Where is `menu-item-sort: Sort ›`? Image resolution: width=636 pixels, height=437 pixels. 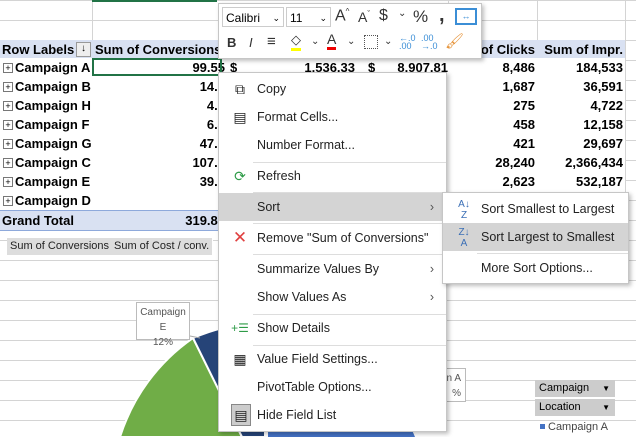
menu-item-sort: Sort › is located at coordinates (332, 207).